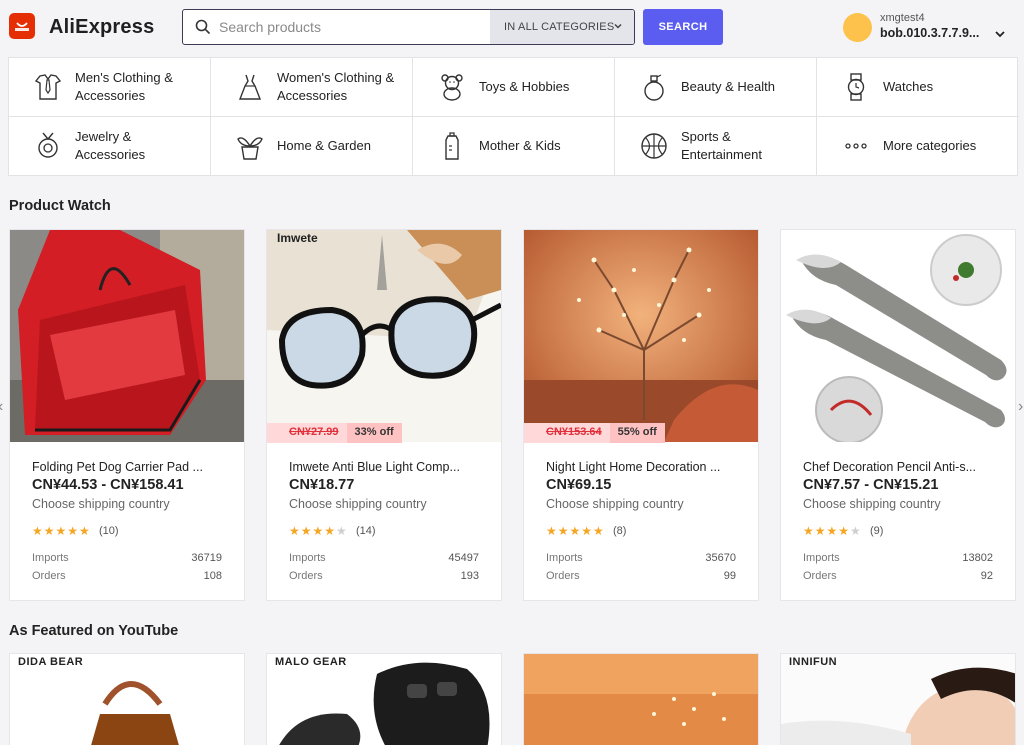 Image resolution: width=1024 pixels, height=745 pixels. I want to click on category-toys: Toys & Hobbies, so click(514, 87).